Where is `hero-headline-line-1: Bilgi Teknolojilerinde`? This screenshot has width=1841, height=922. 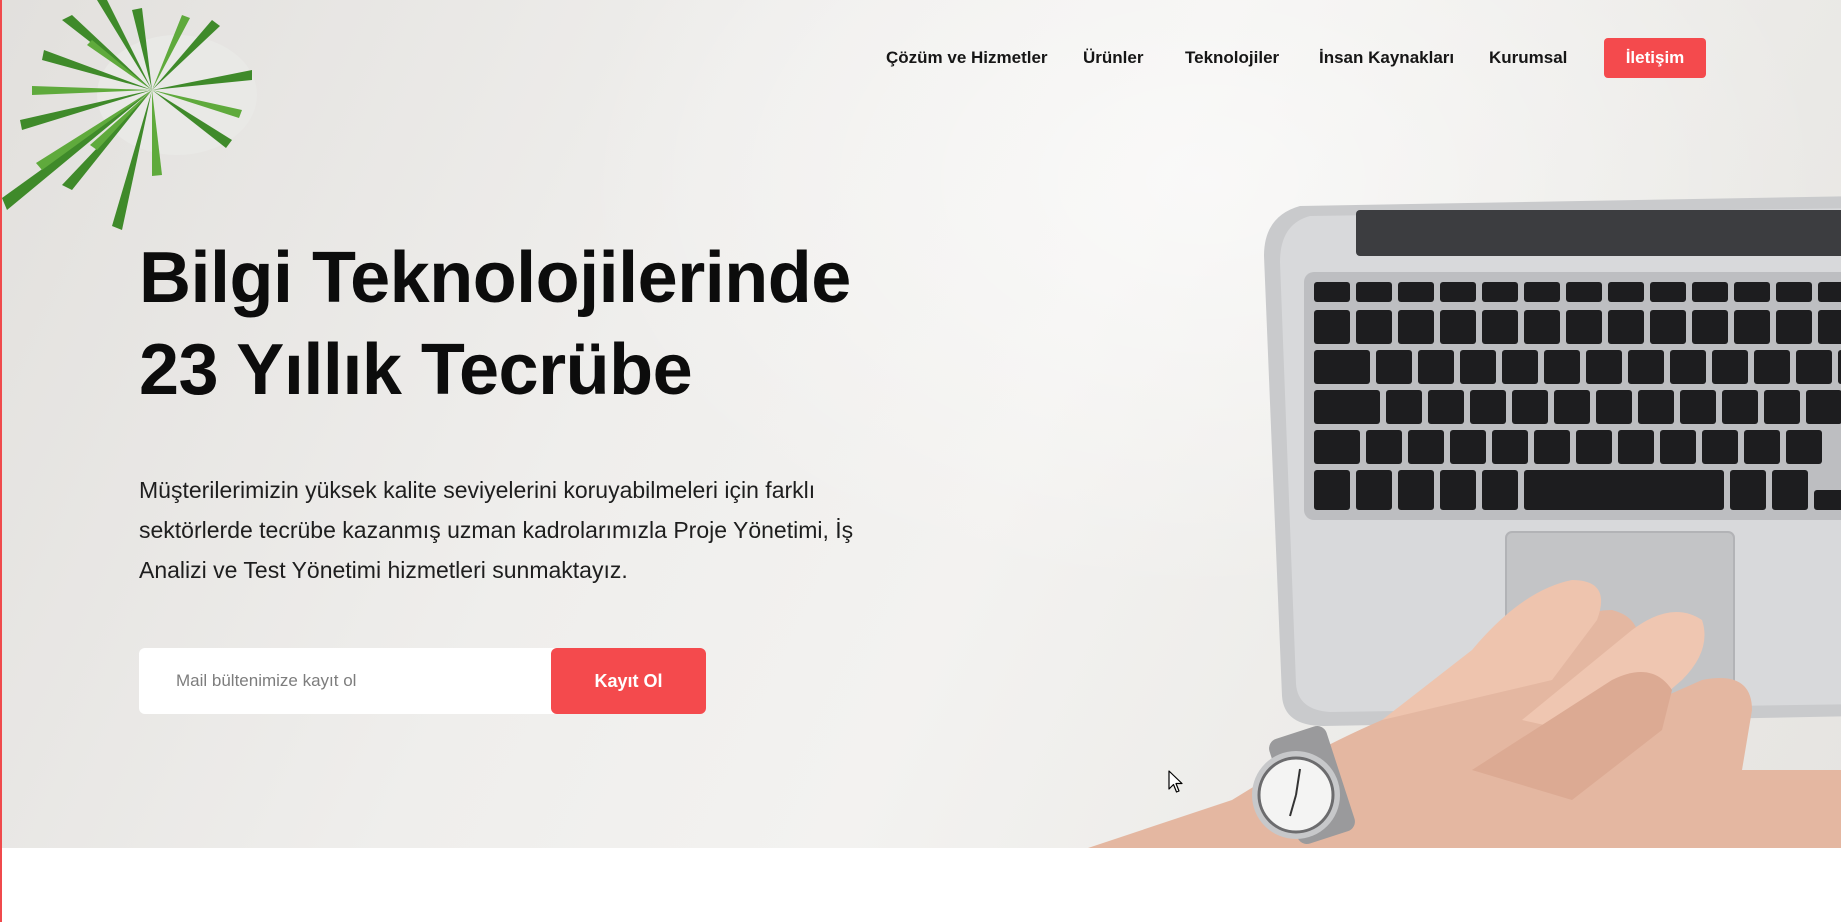
hero-headline-line-1: Bilgi Teknolojilerinde is located at coordinates (495, 278).